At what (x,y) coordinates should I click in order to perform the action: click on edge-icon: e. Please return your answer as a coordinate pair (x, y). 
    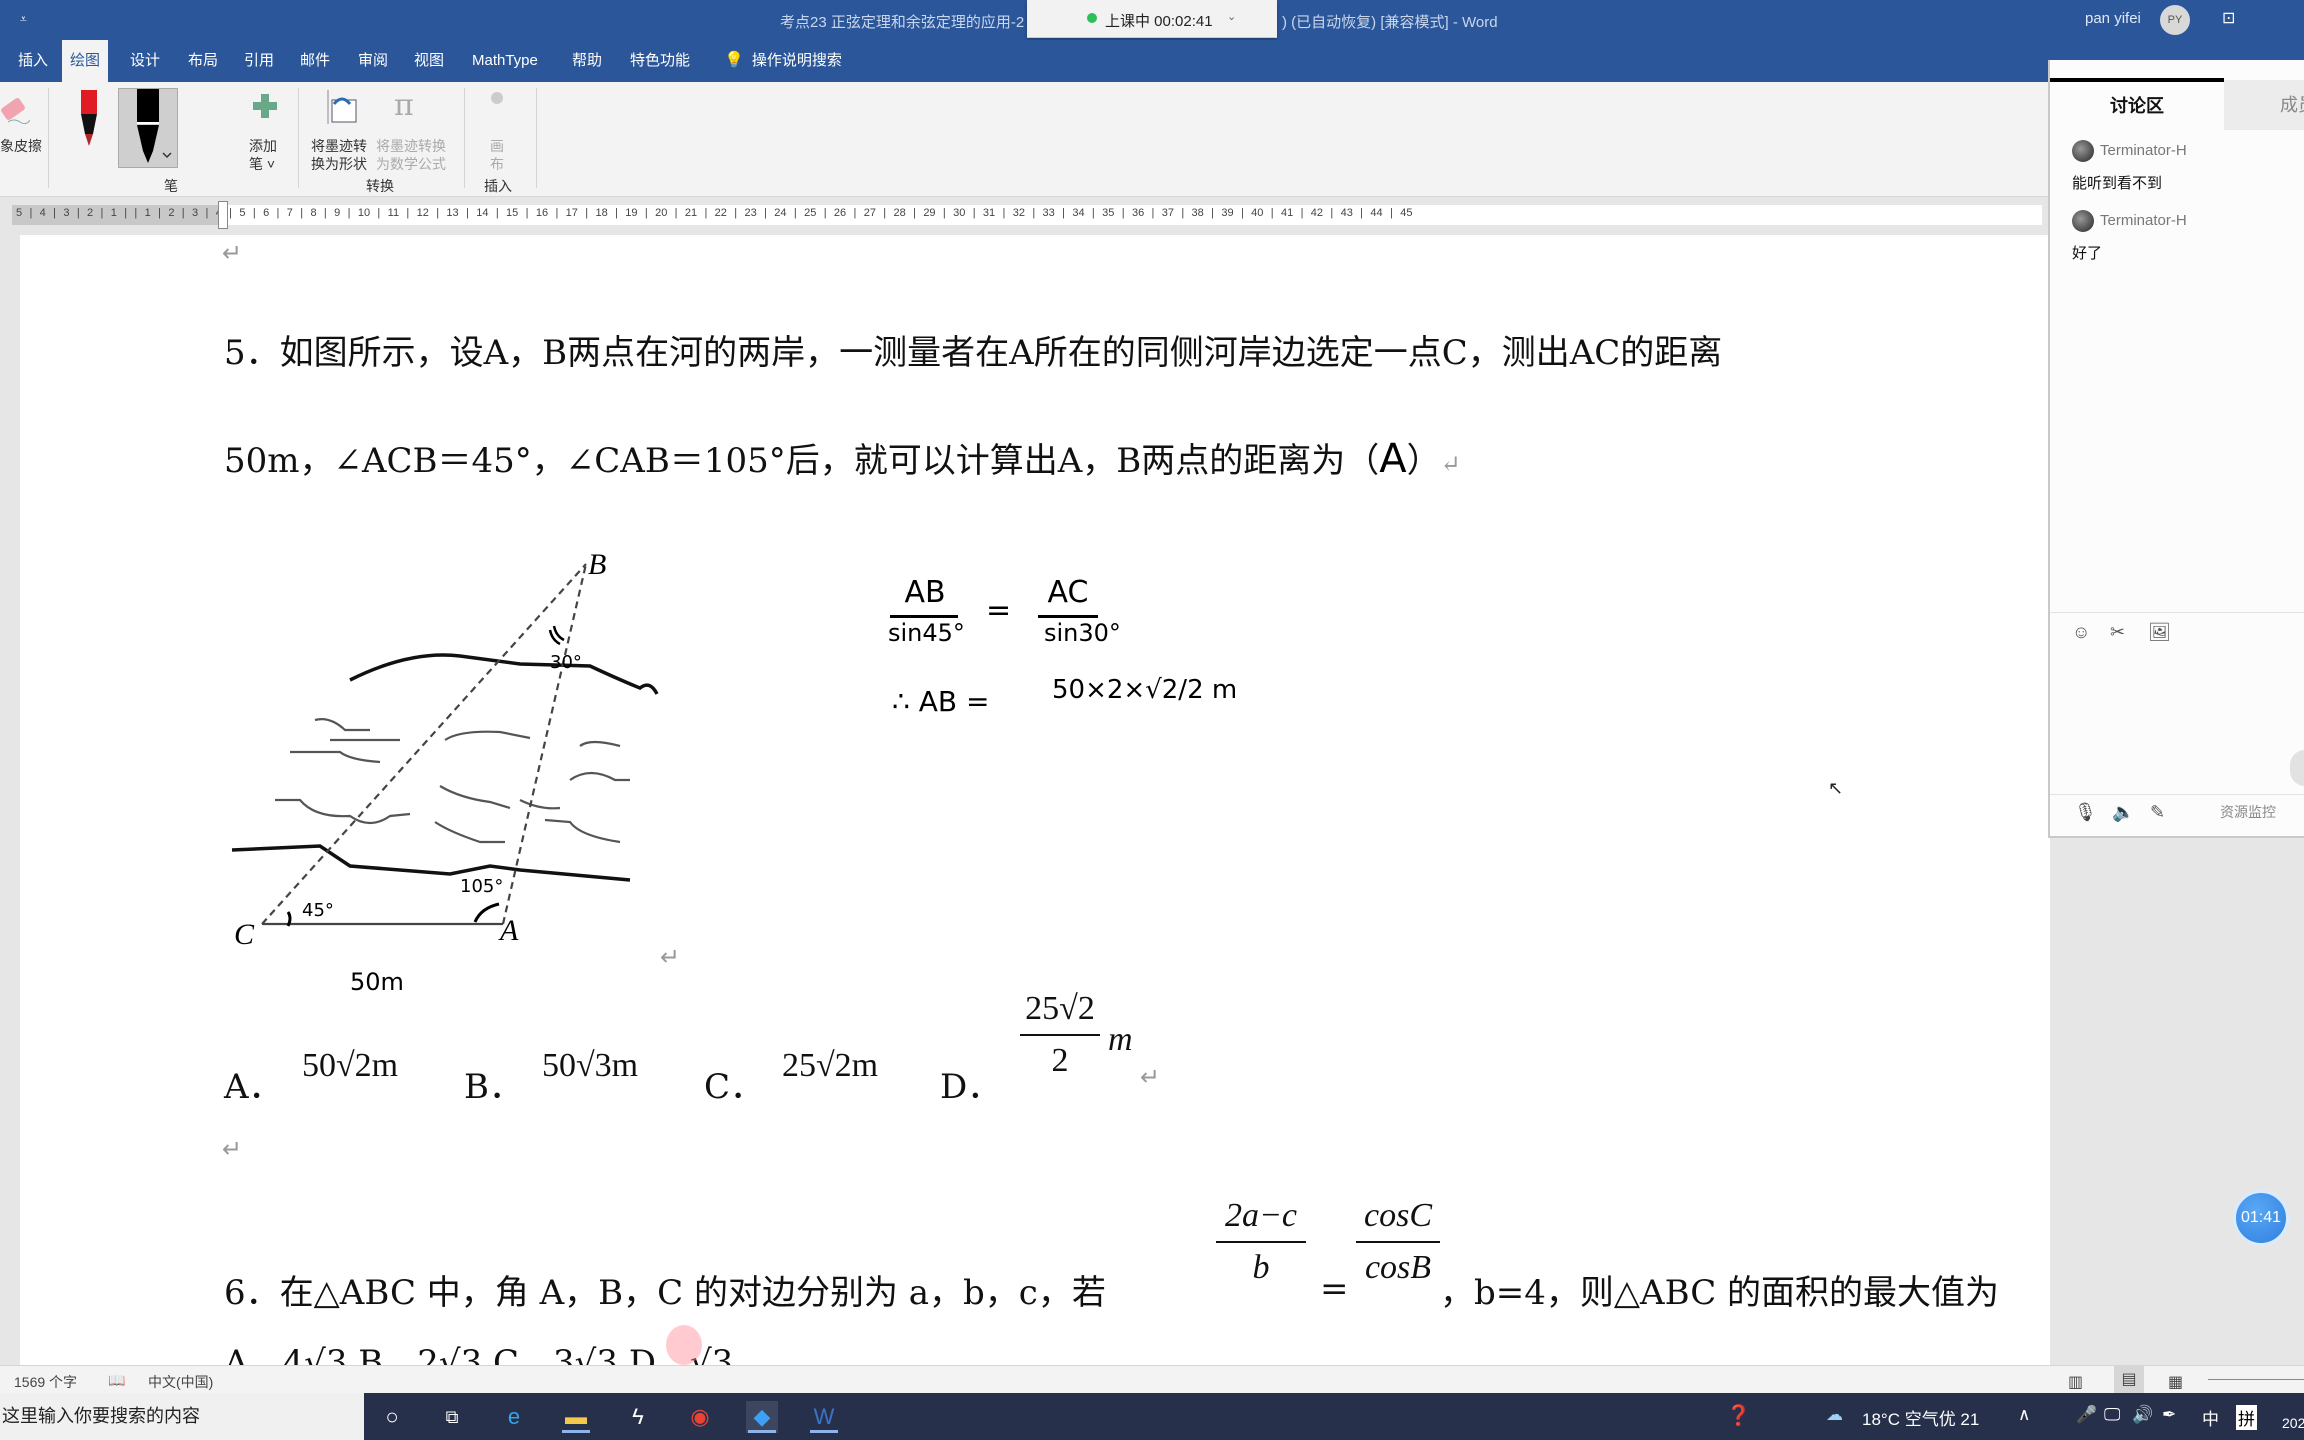
    Looking at the image, I should click on (514, 1417).